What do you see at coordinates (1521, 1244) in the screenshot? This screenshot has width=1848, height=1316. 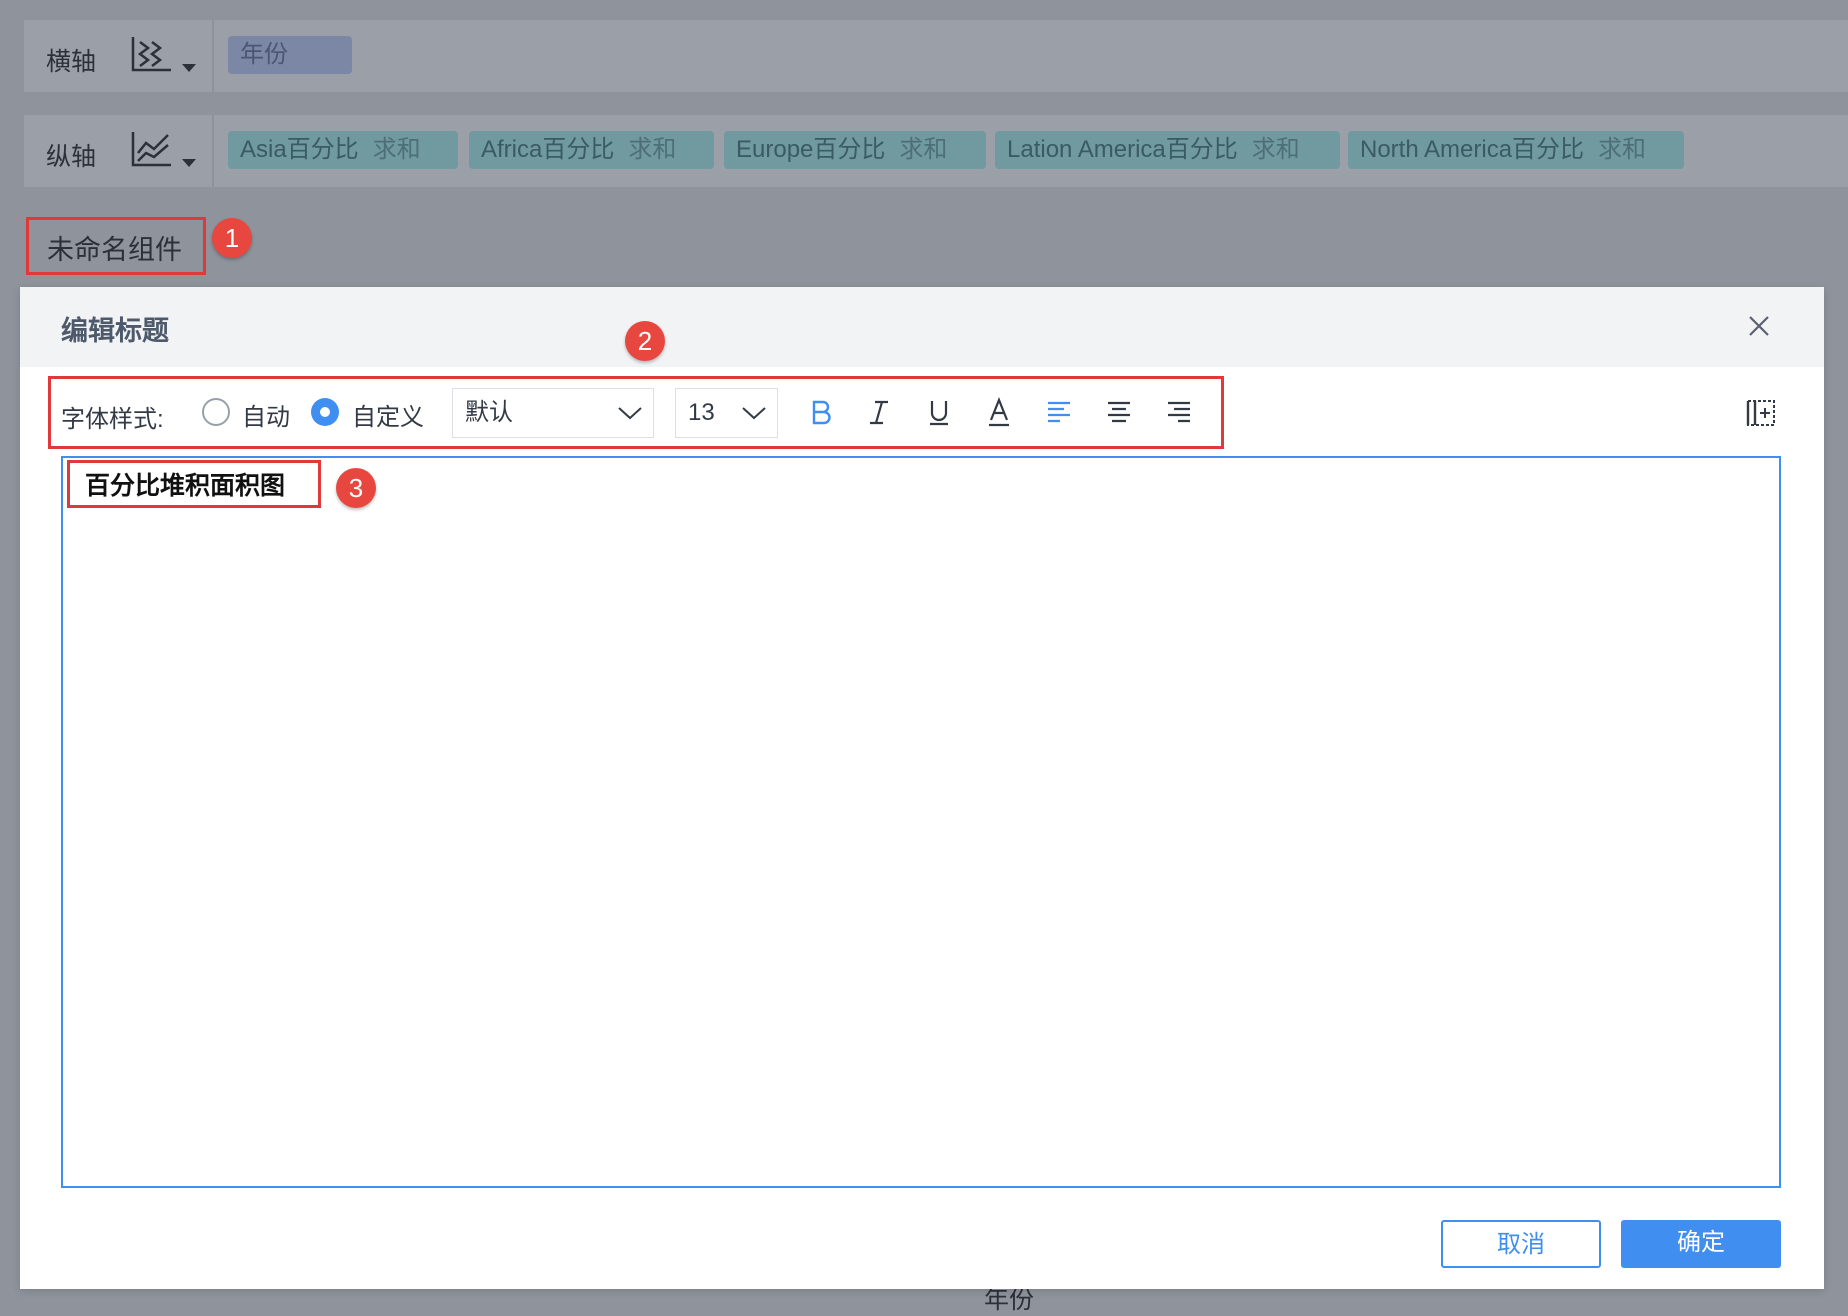 I see `cancel-button: 取消` at bounding box center [1521, 1244].